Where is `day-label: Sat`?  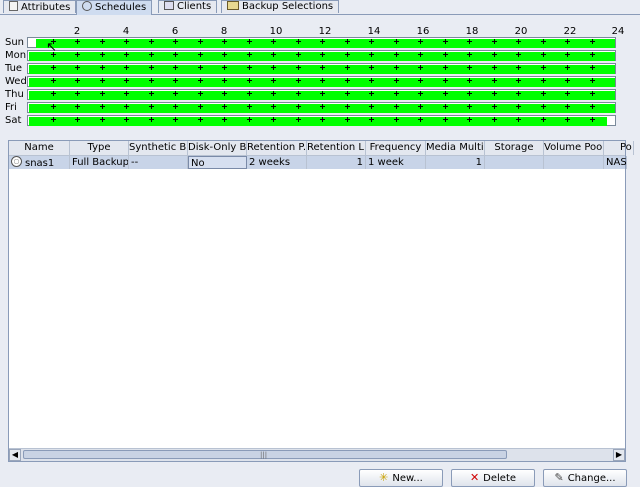 day-label: Sat is located at coordinates (13, 120).